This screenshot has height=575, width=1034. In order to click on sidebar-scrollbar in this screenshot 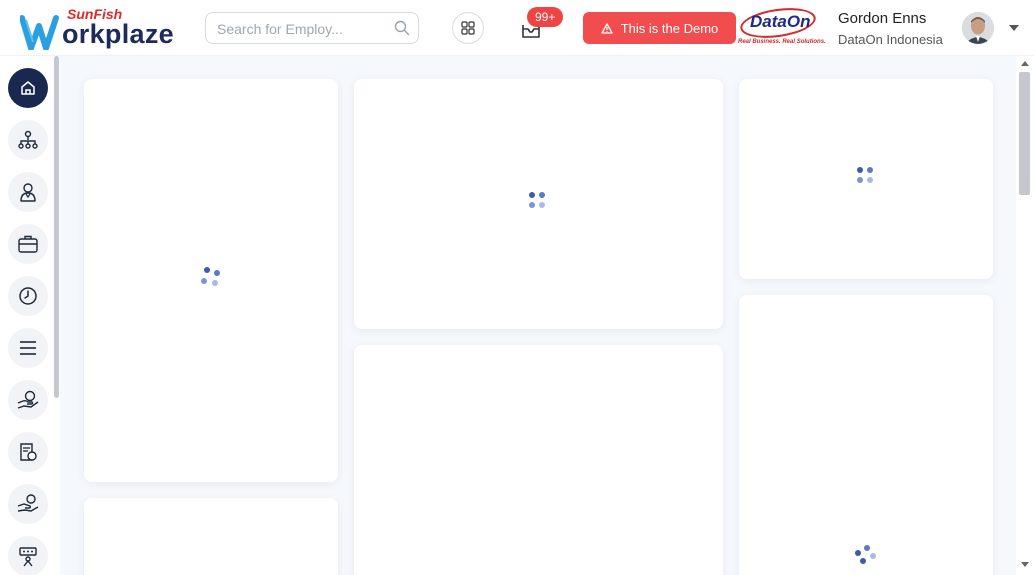, I will do `click(56, 227)`.